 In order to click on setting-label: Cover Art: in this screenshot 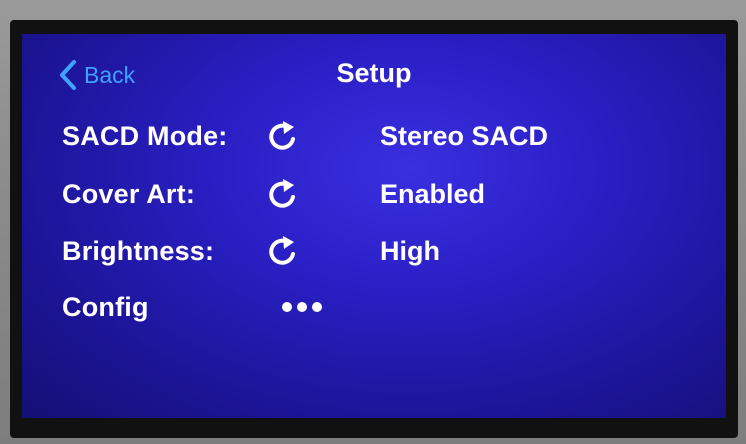, I will do `click(129, 193)`.